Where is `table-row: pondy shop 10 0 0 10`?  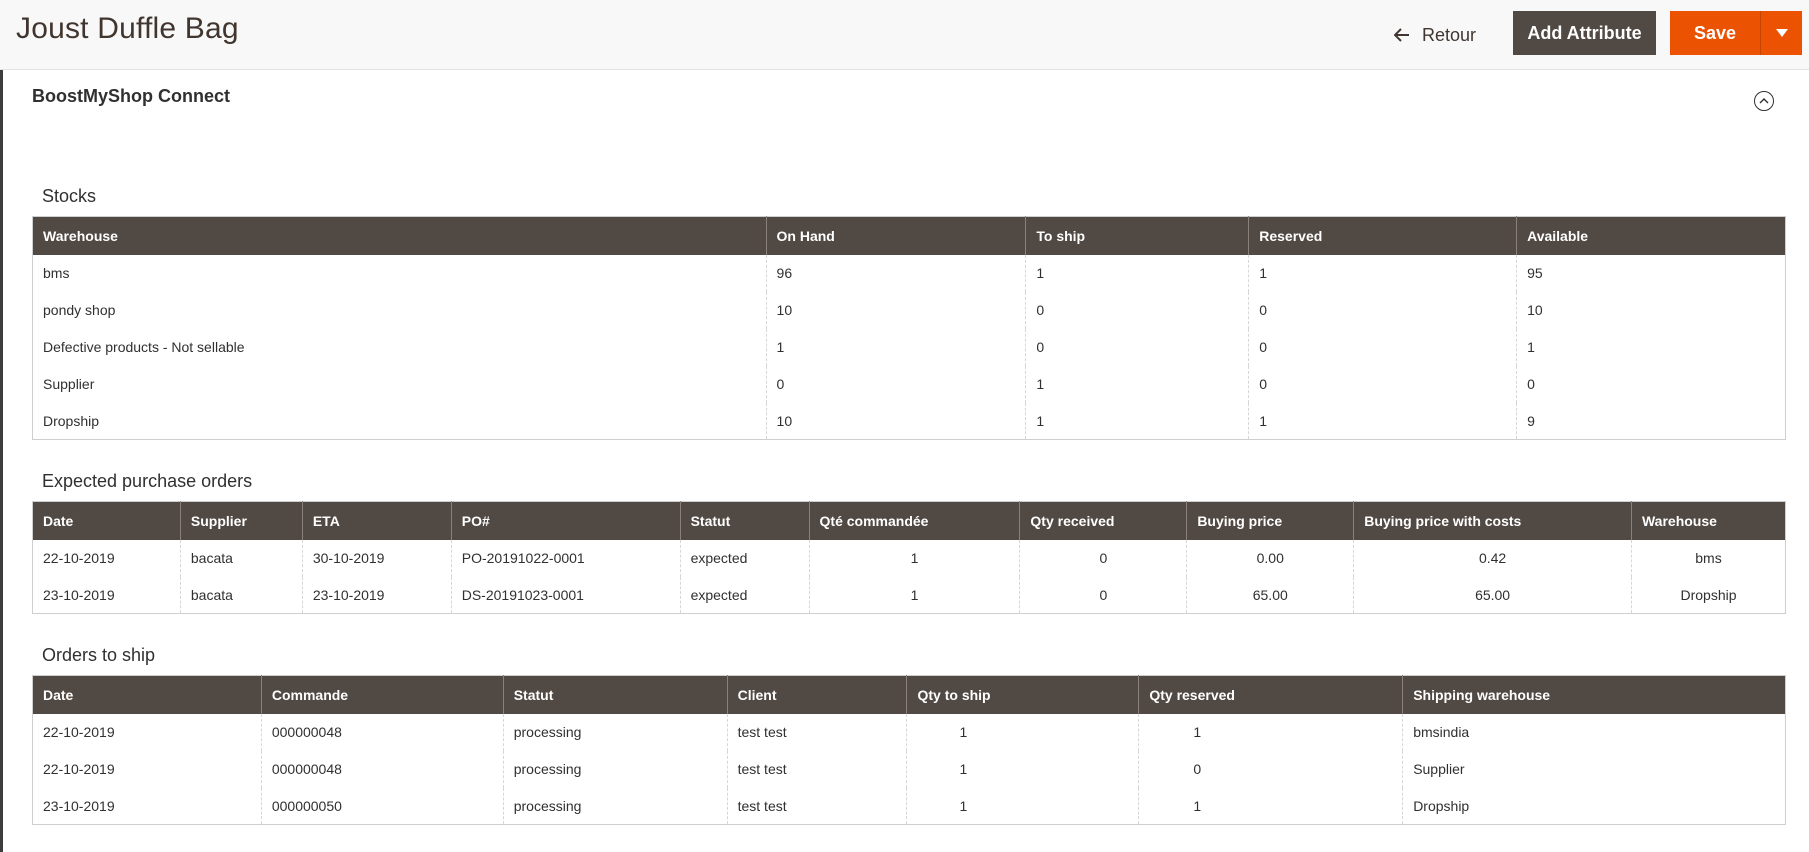 table-row: pondy shop 10 0 0 10 is located at coordinates (909, 310).